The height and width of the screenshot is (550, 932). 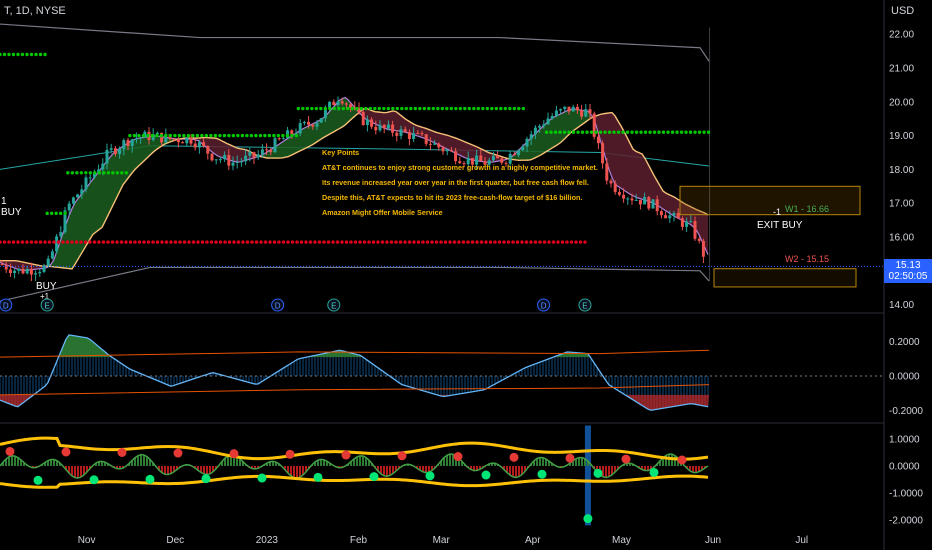 I want to click on w2-box, so click(x=785, y=278).